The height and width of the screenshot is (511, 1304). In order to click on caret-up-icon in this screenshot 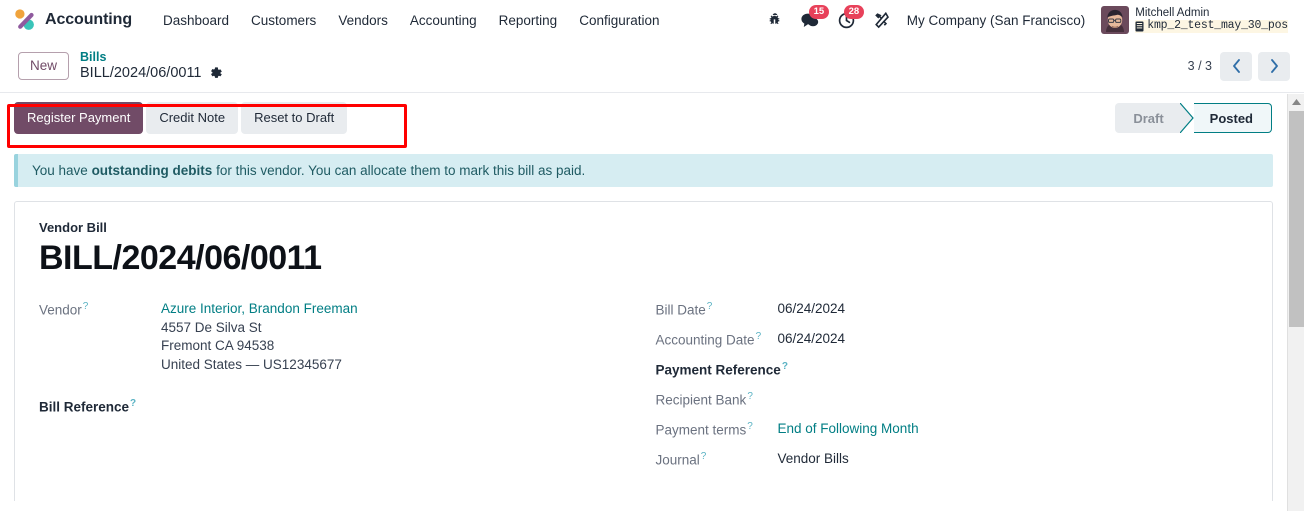, I will do `click(1296, 102)`.